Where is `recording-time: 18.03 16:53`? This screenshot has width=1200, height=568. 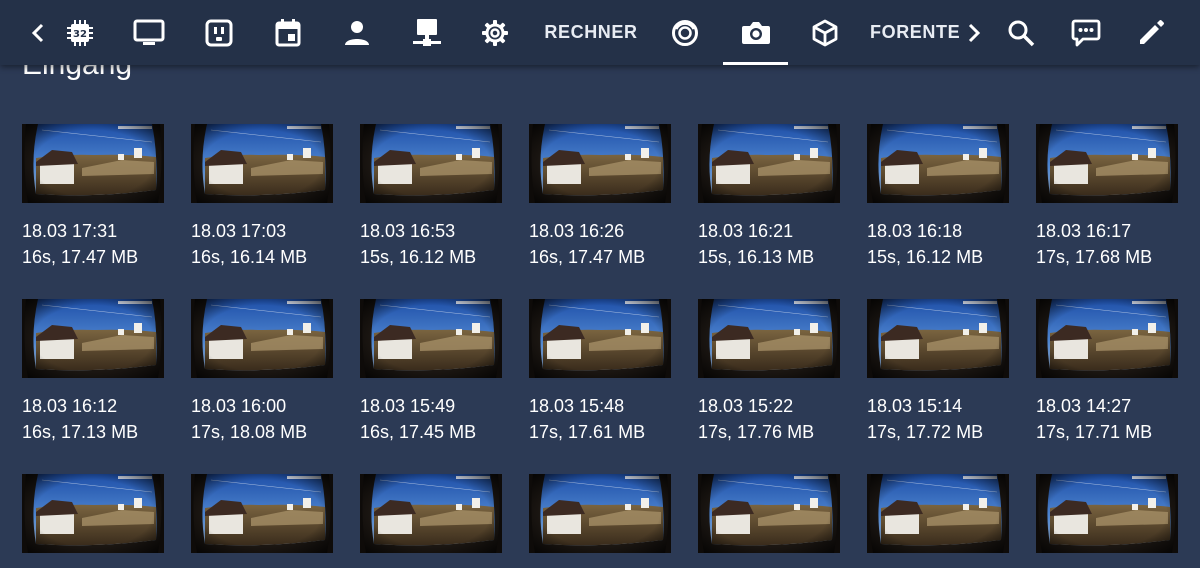 recording-time: 18.03 16:53 is located at coordinates (408, 231).